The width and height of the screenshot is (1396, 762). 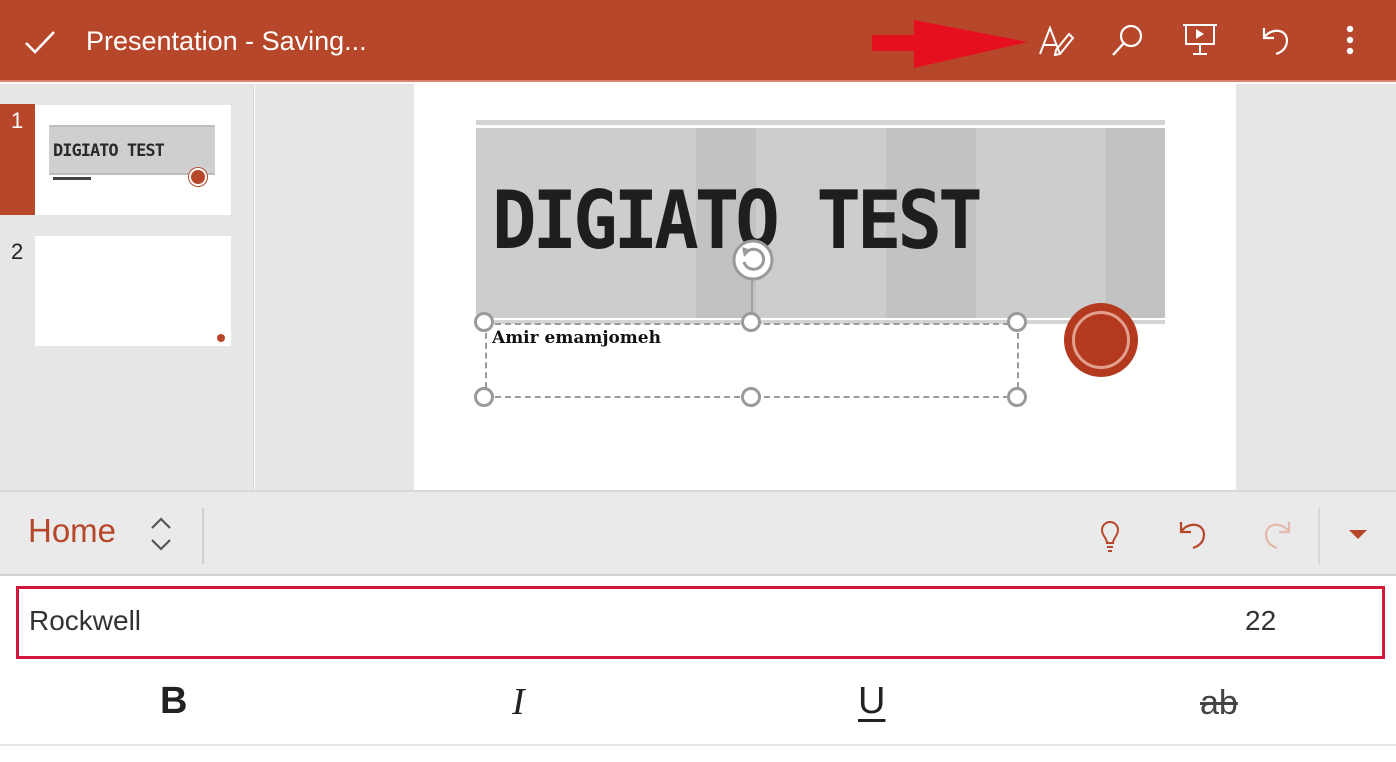 I want to click on dropdown-icon, so click(x=1358, y=534).